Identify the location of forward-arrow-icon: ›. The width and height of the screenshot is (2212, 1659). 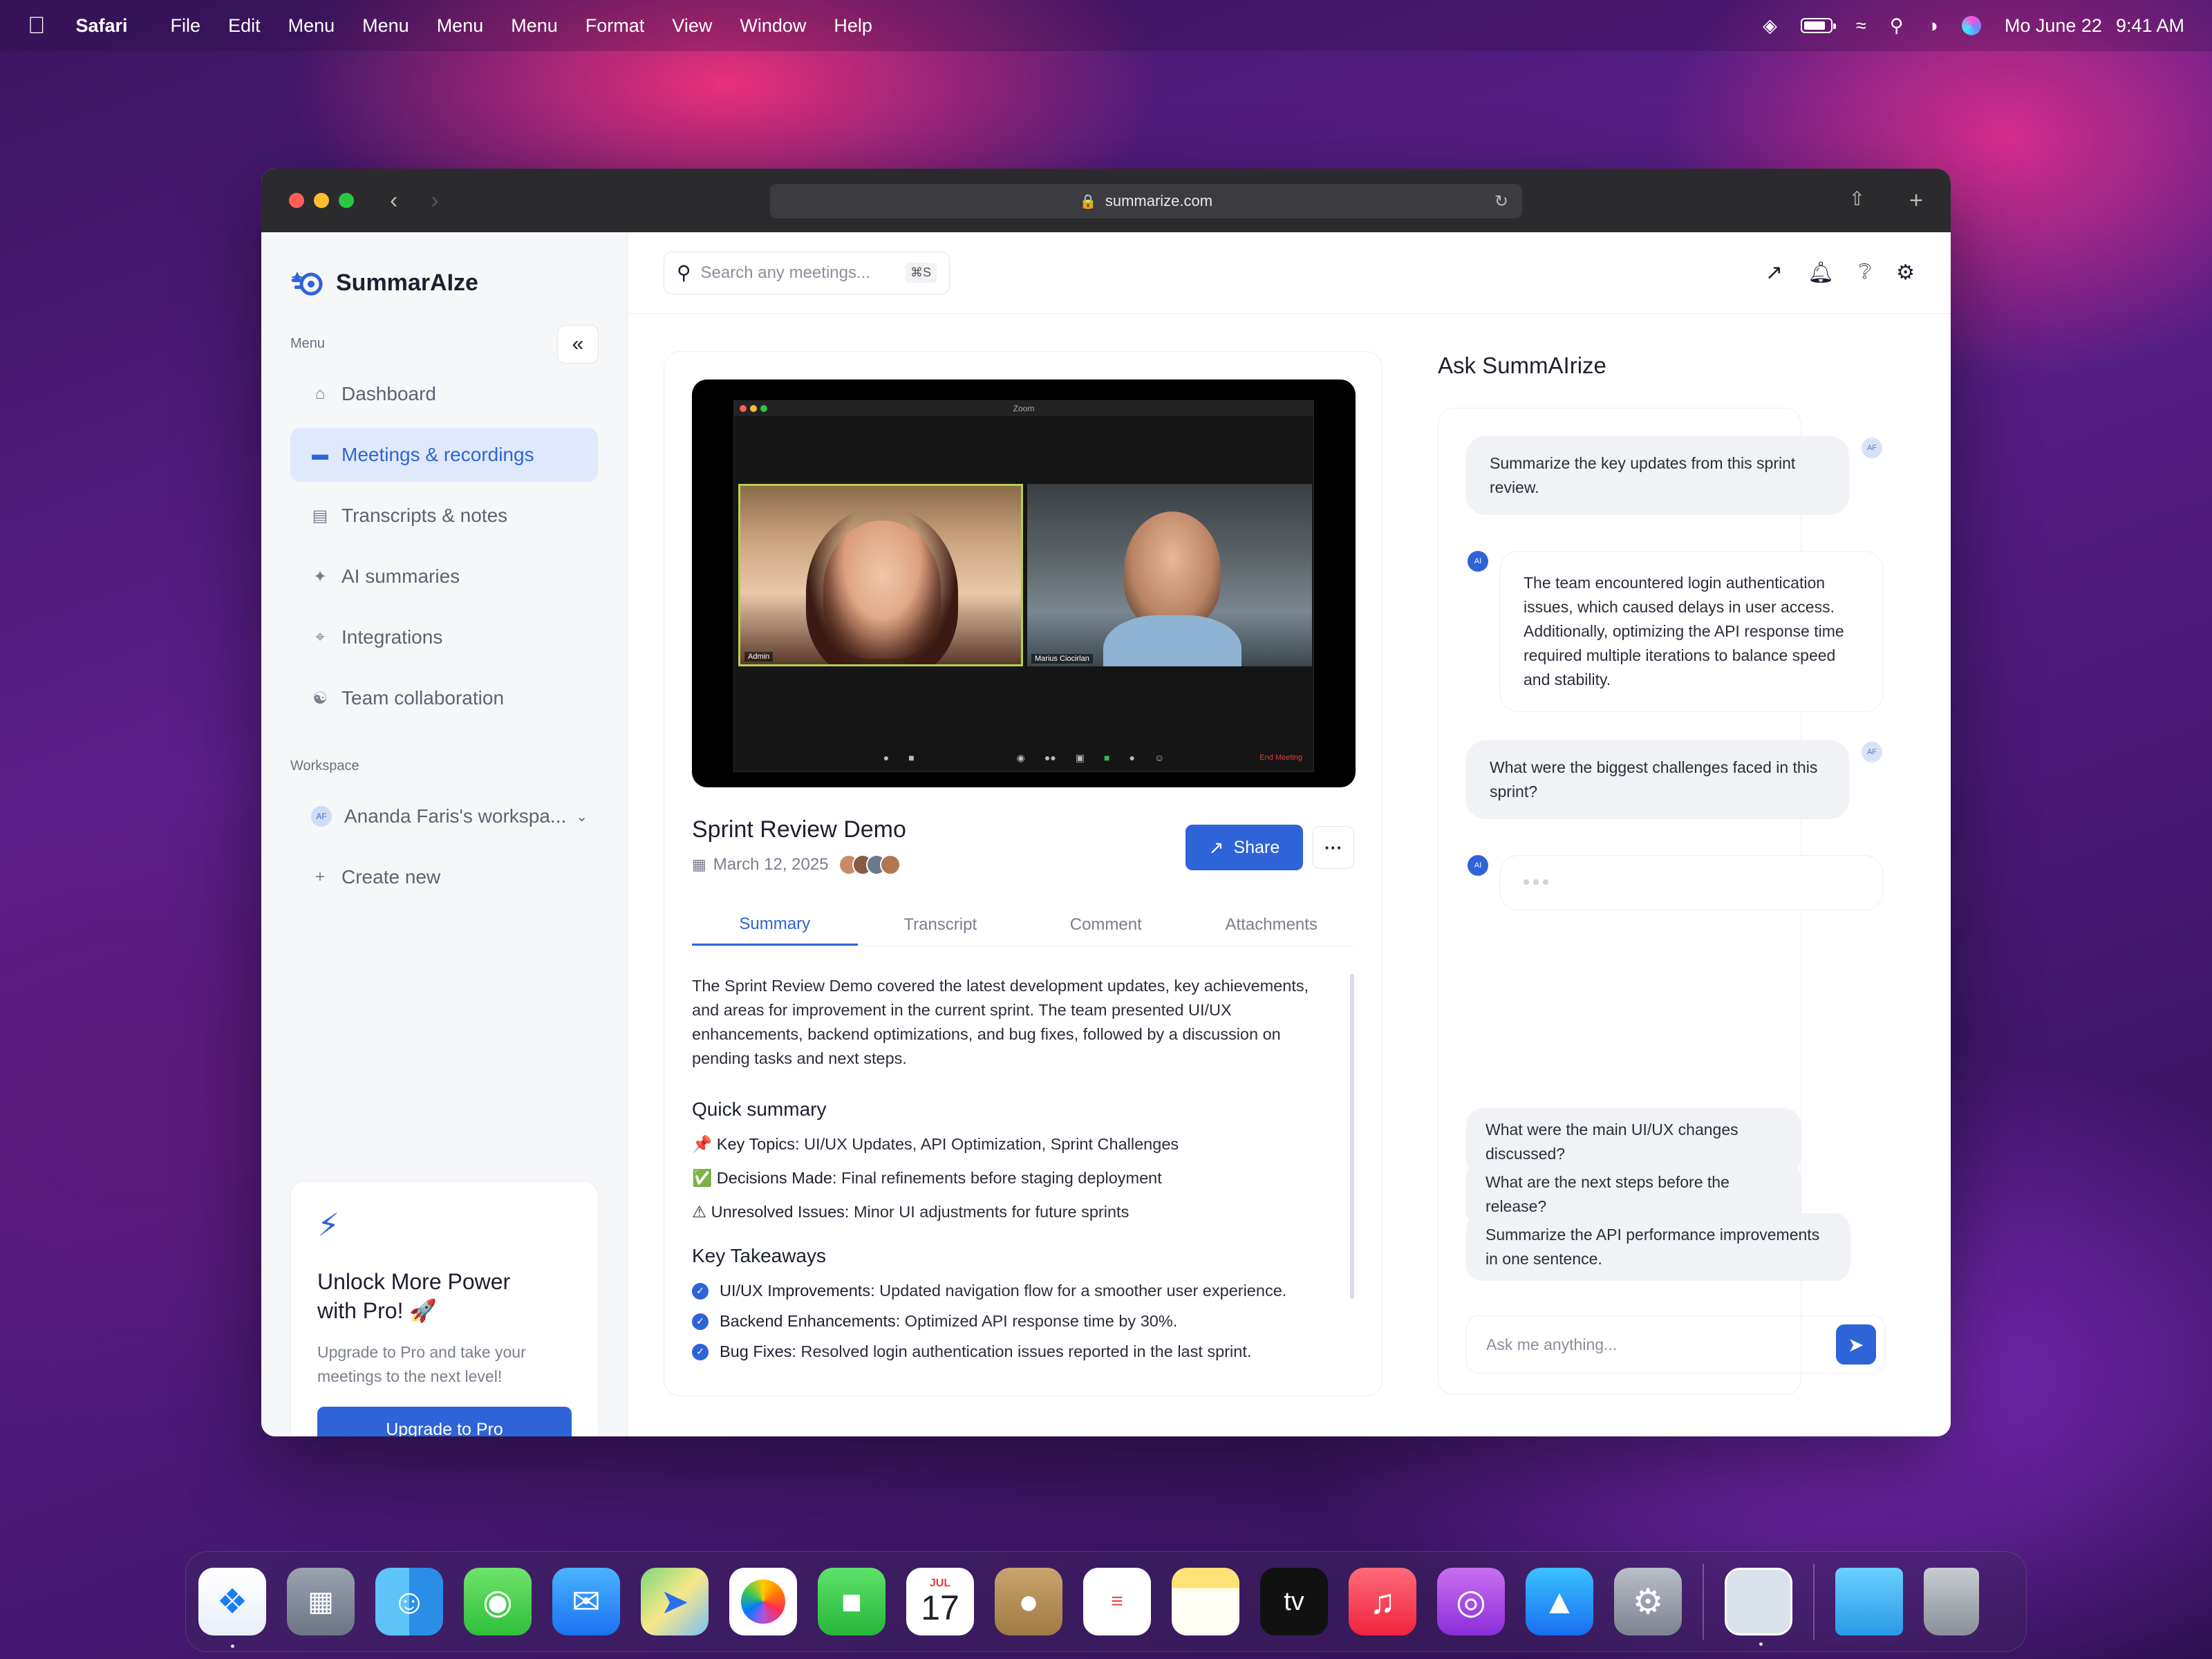
(434, 201).